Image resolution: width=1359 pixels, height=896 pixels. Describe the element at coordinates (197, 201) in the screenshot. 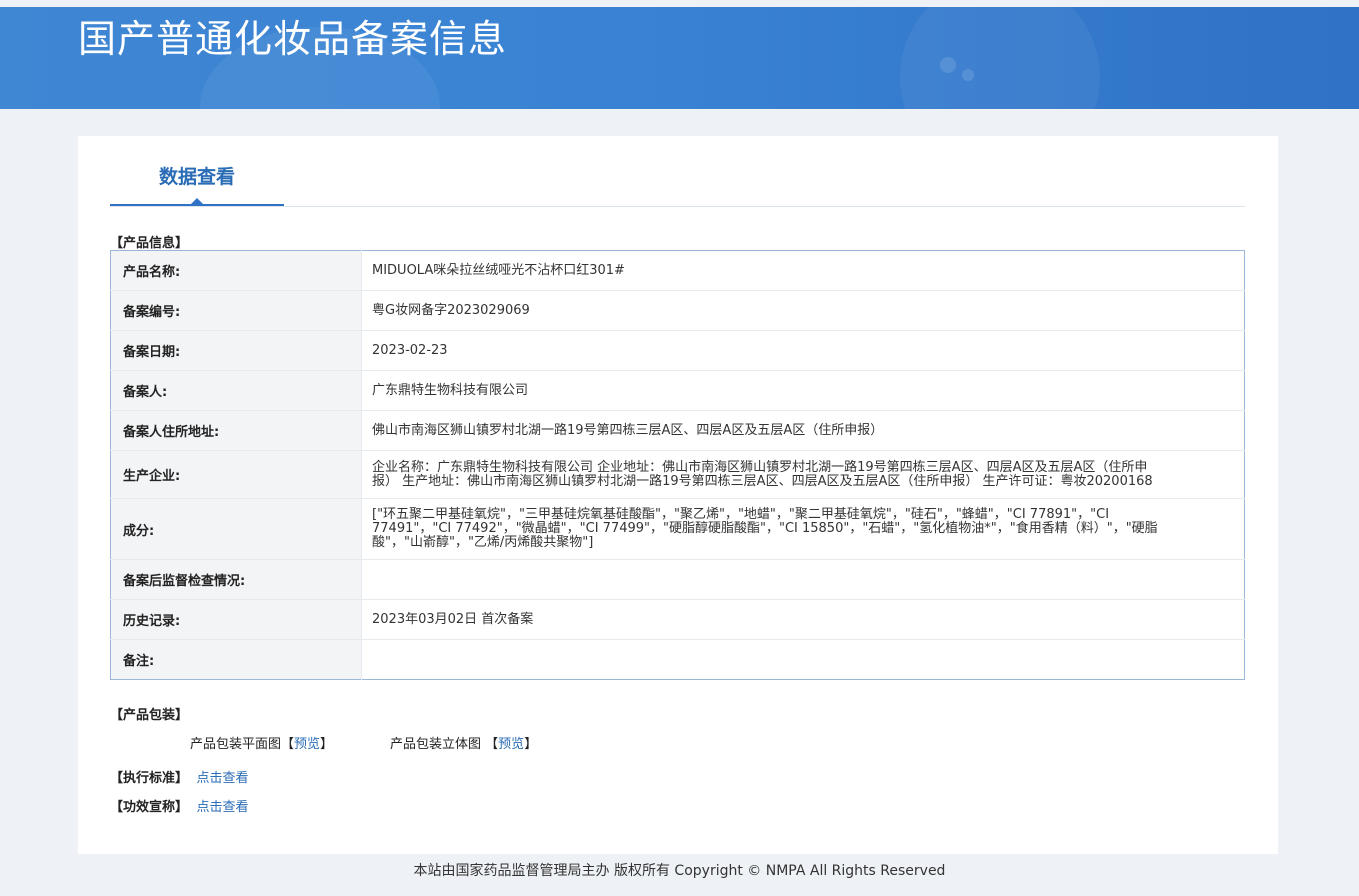

I see `tab-active-caret-icon` at that location.